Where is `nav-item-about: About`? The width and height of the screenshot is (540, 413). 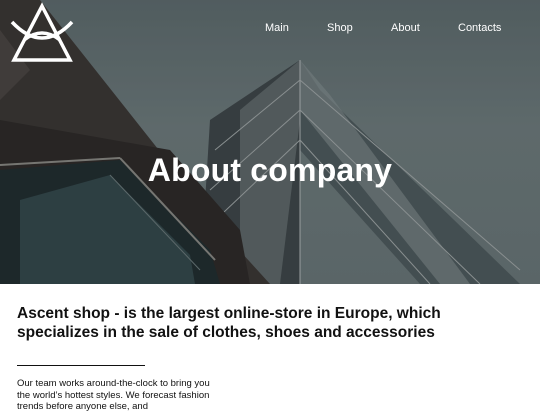
nav-item-about: About is located at coordinates (405, 28).